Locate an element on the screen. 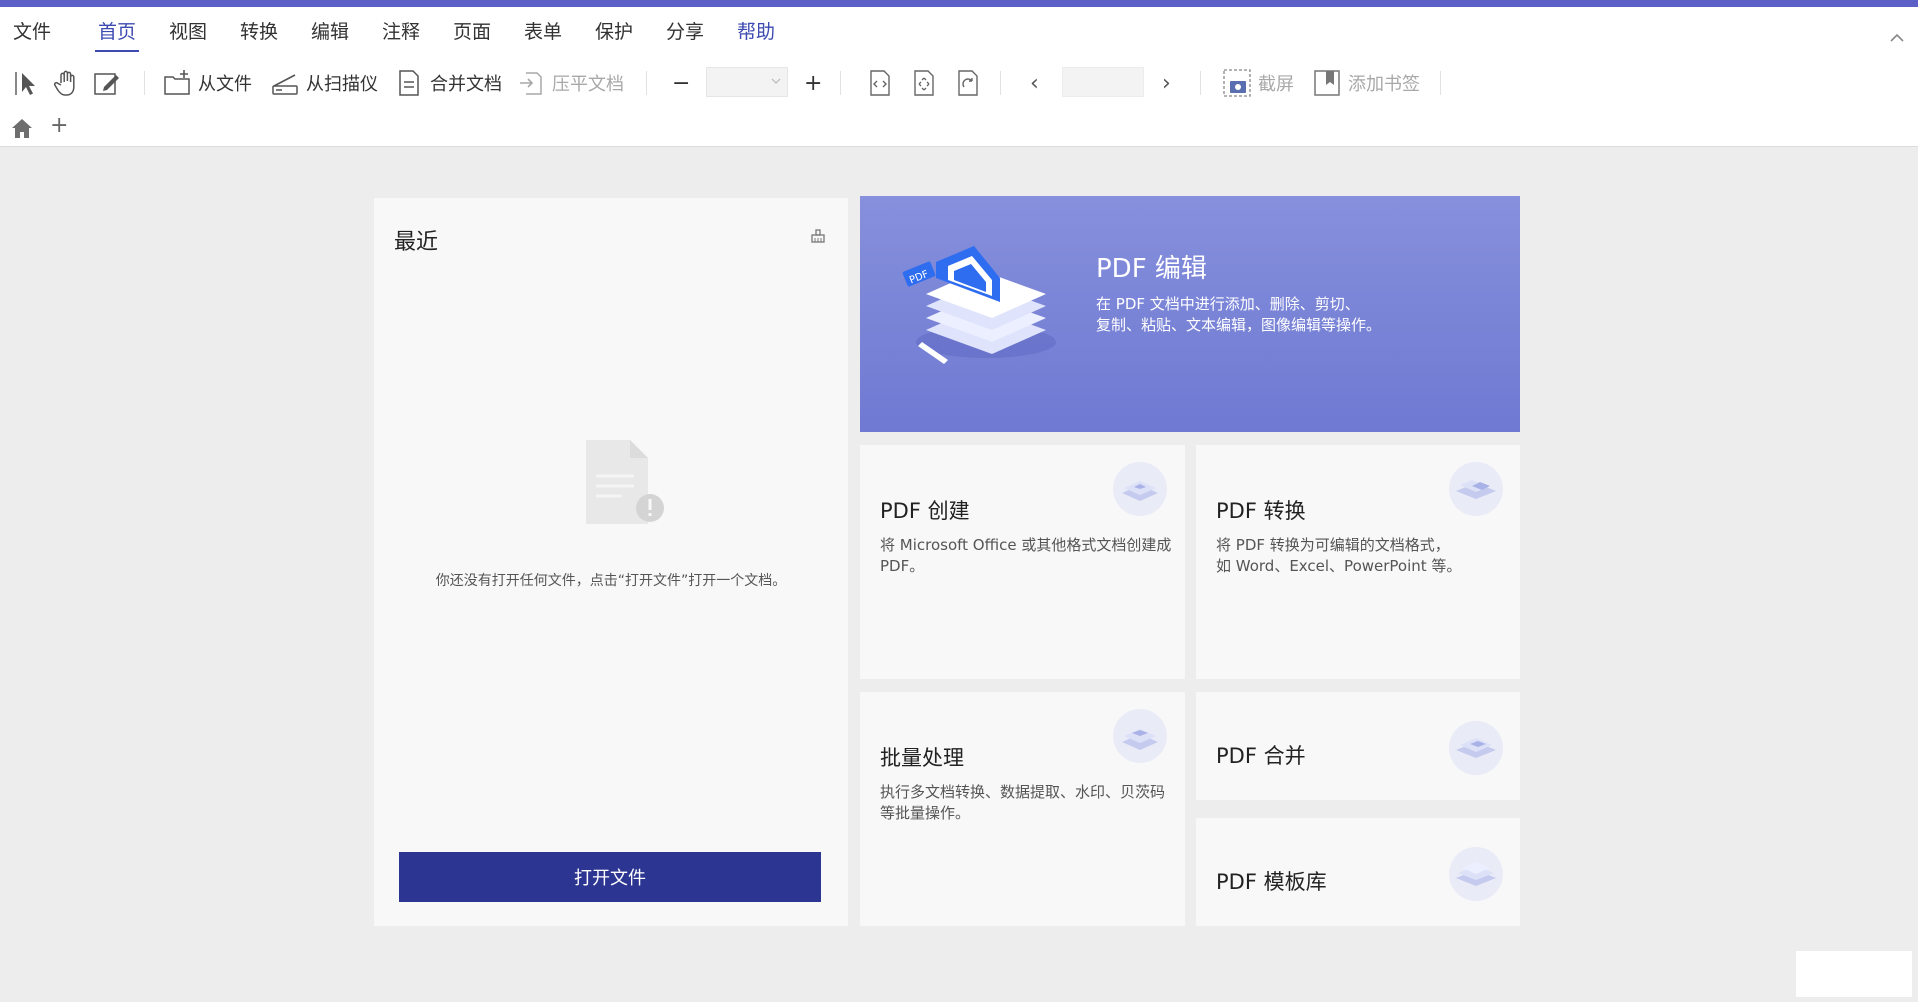 This screenshot has height=1002, width=1918. screenshot-icon is located at coordinates (1237, 83).